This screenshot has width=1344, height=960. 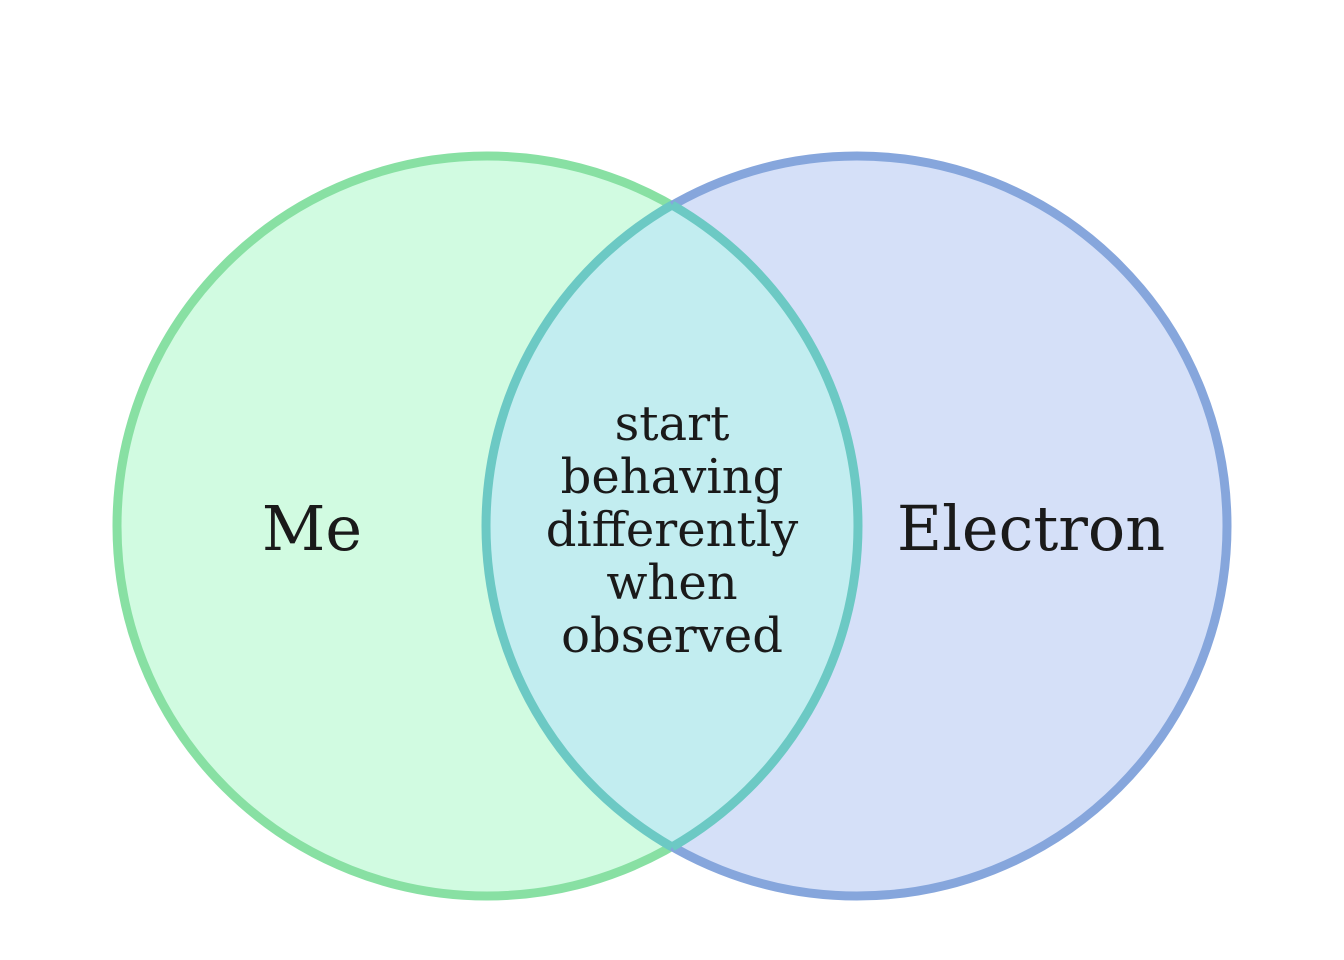 I want to click on intersection-label-line: start, so click(x=672, y=424).